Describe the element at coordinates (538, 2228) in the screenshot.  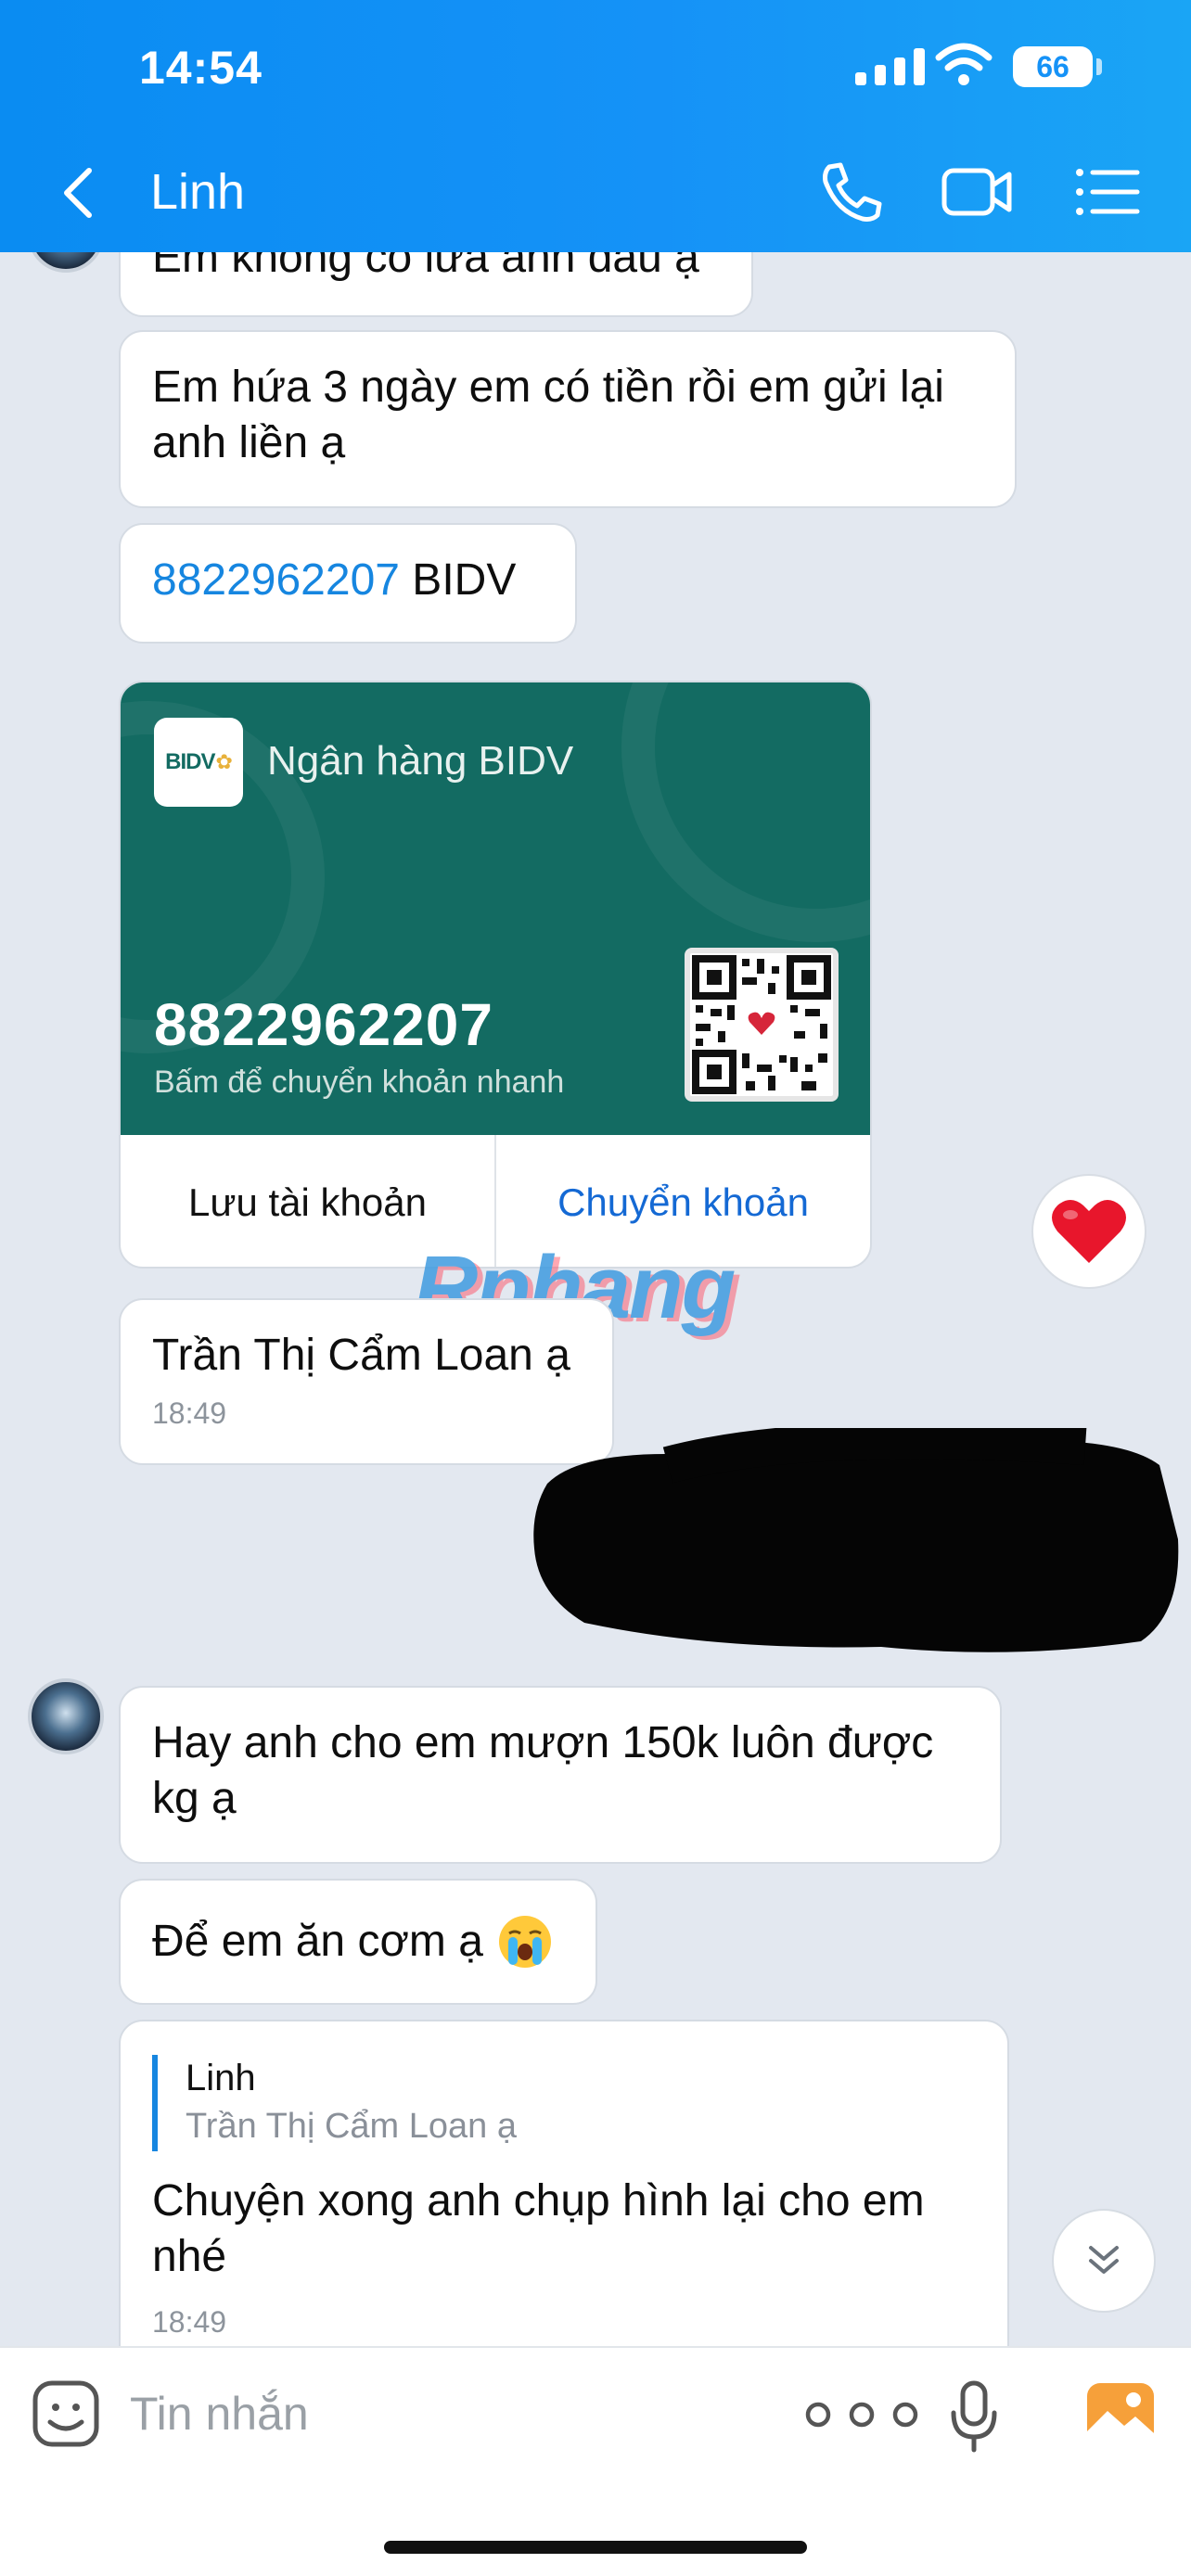
I see `message-text: Chuyện xong anh chụp hình lại cho em nhé` at that location.